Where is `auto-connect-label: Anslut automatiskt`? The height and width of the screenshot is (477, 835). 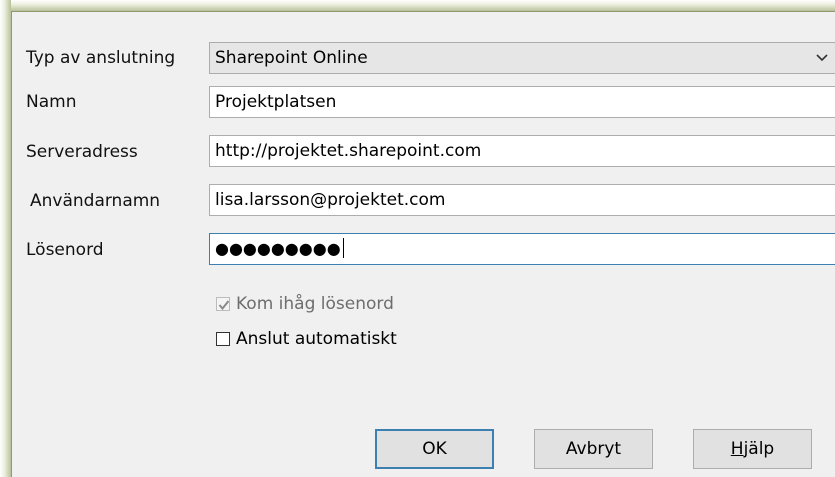
auto-connect-label: Anslut automatiskt is located at coordinates (316, 339).